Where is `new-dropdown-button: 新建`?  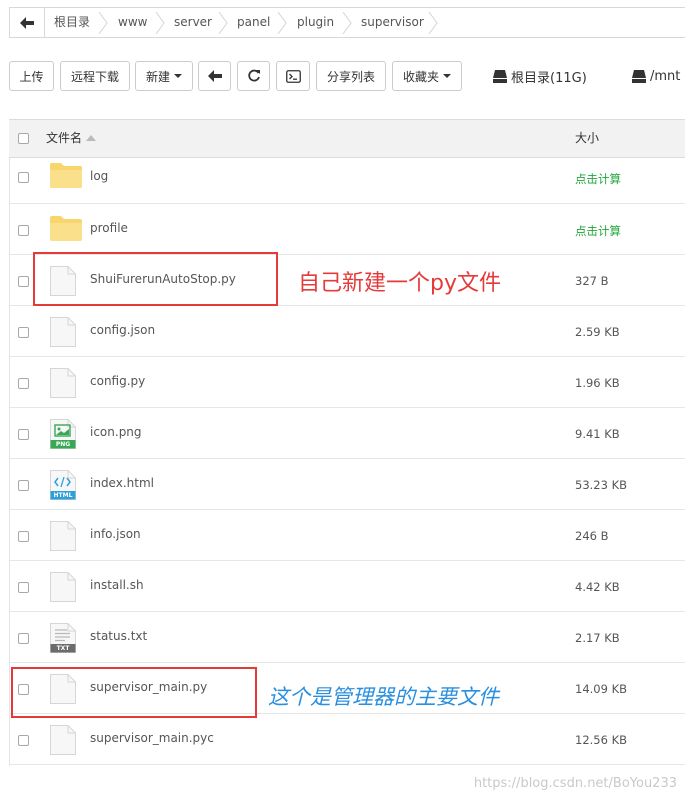
new-dropdown-button: 新建 is located at coordinates (164, 76).